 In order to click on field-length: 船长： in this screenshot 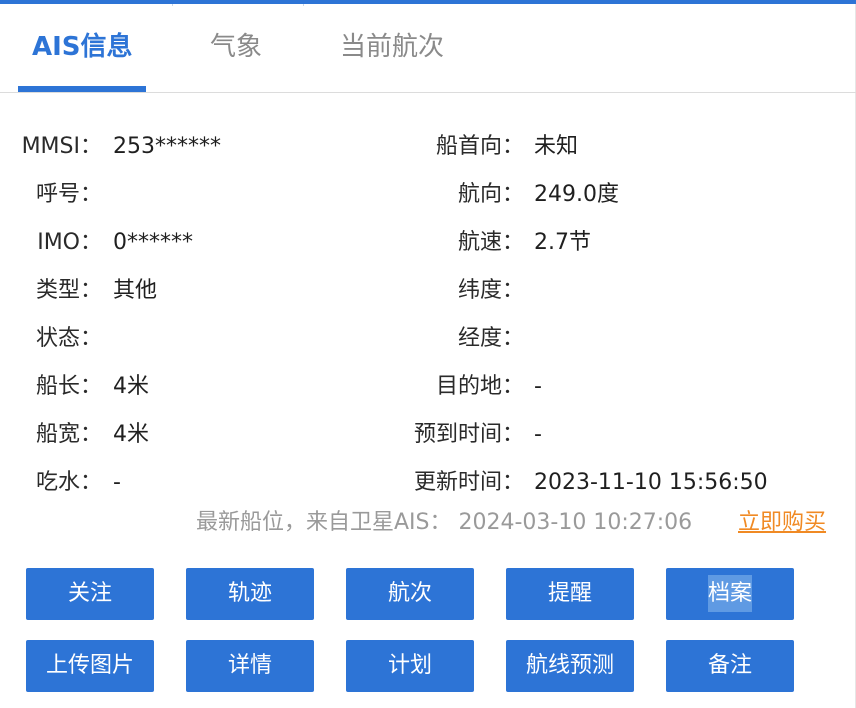, I will do `click(51, 387)`.